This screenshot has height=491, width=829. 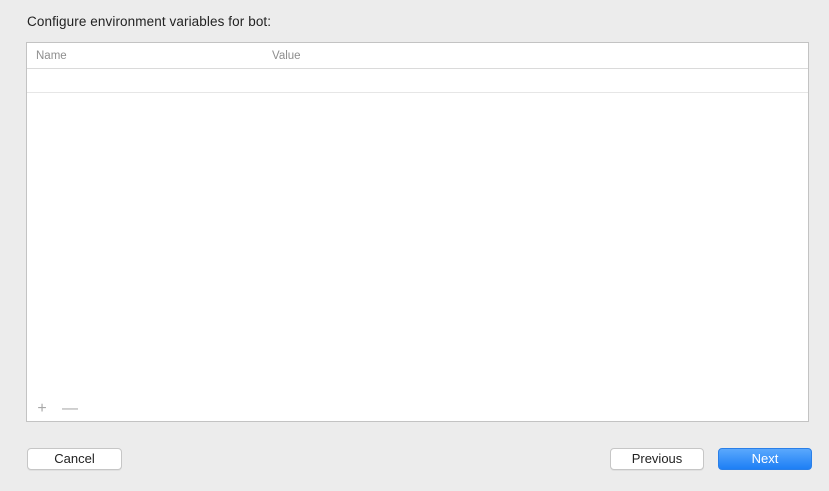 What do you see at coordinates (70, 409) in the screenshot?
I see `remove-variable-button: —` at bounding box center [70, 409].